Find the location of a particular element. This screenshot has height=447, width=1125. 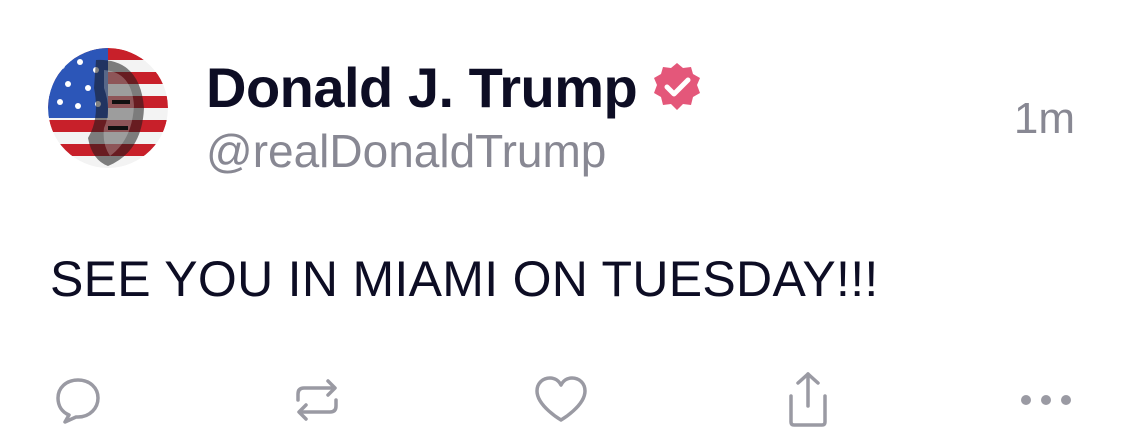

heart-icon is located at coordinates (561, 399).